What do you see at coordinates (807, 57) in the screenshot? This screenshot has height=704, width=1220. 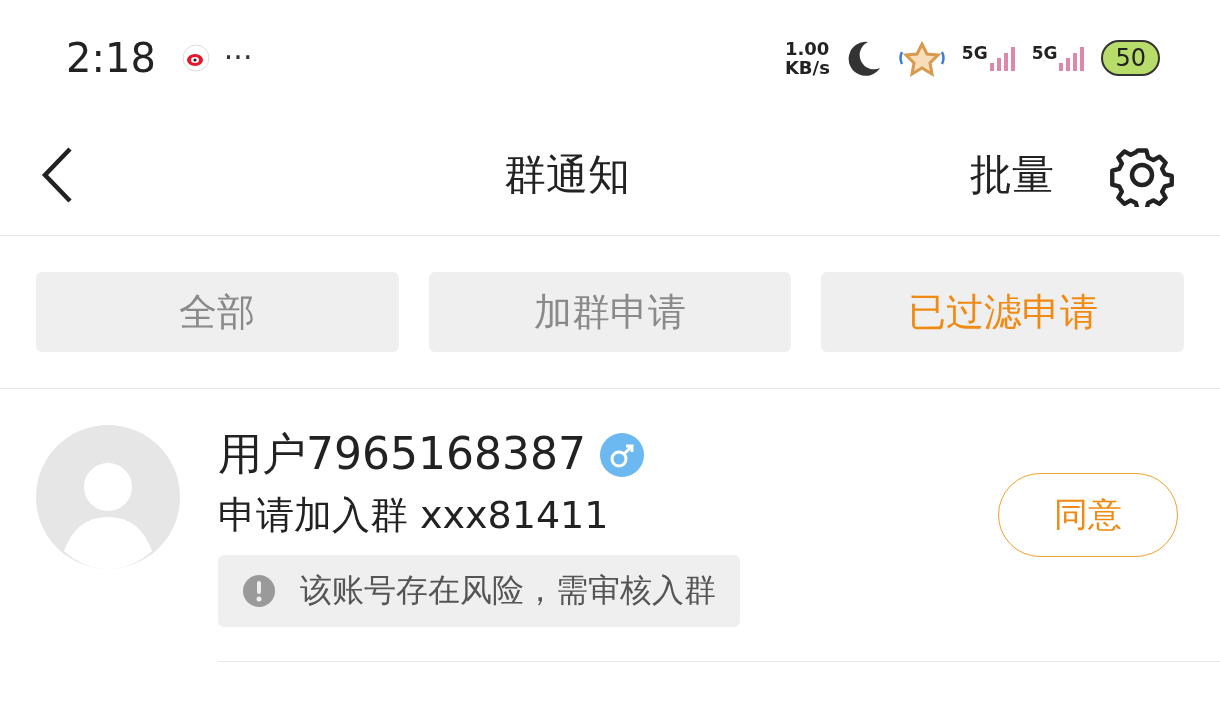 I see `network-speed: 1.00 KB/s` at bounding box center [807, 57].